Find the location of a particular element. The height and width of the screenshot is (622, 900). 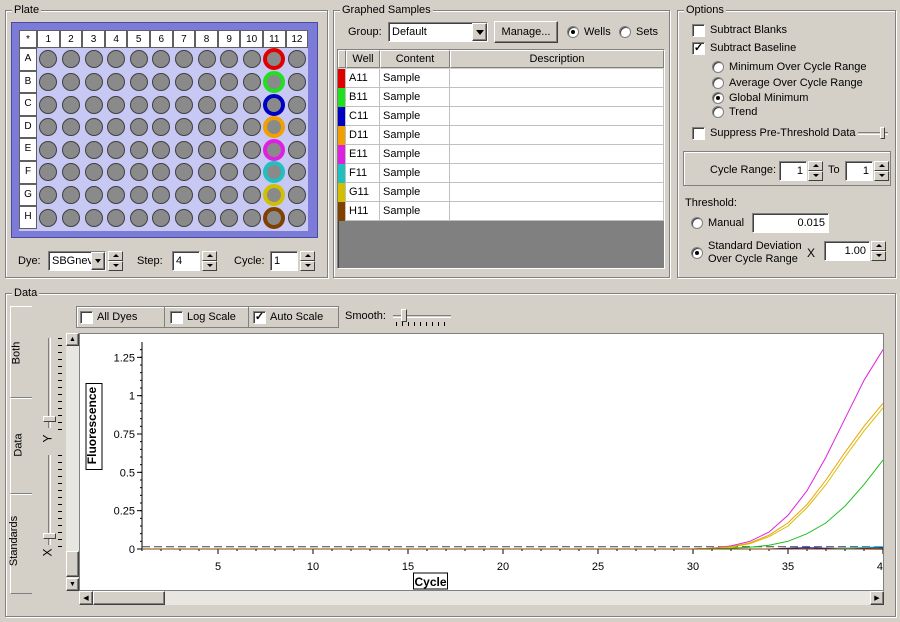

x-zoom-thumb is located at coordinates (49, 536).